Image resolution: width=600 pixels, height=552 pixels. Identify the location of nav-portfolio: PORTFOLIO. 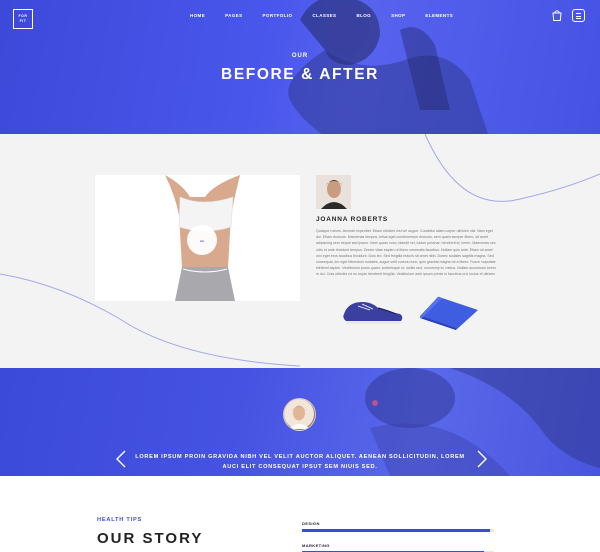
(278, 15).